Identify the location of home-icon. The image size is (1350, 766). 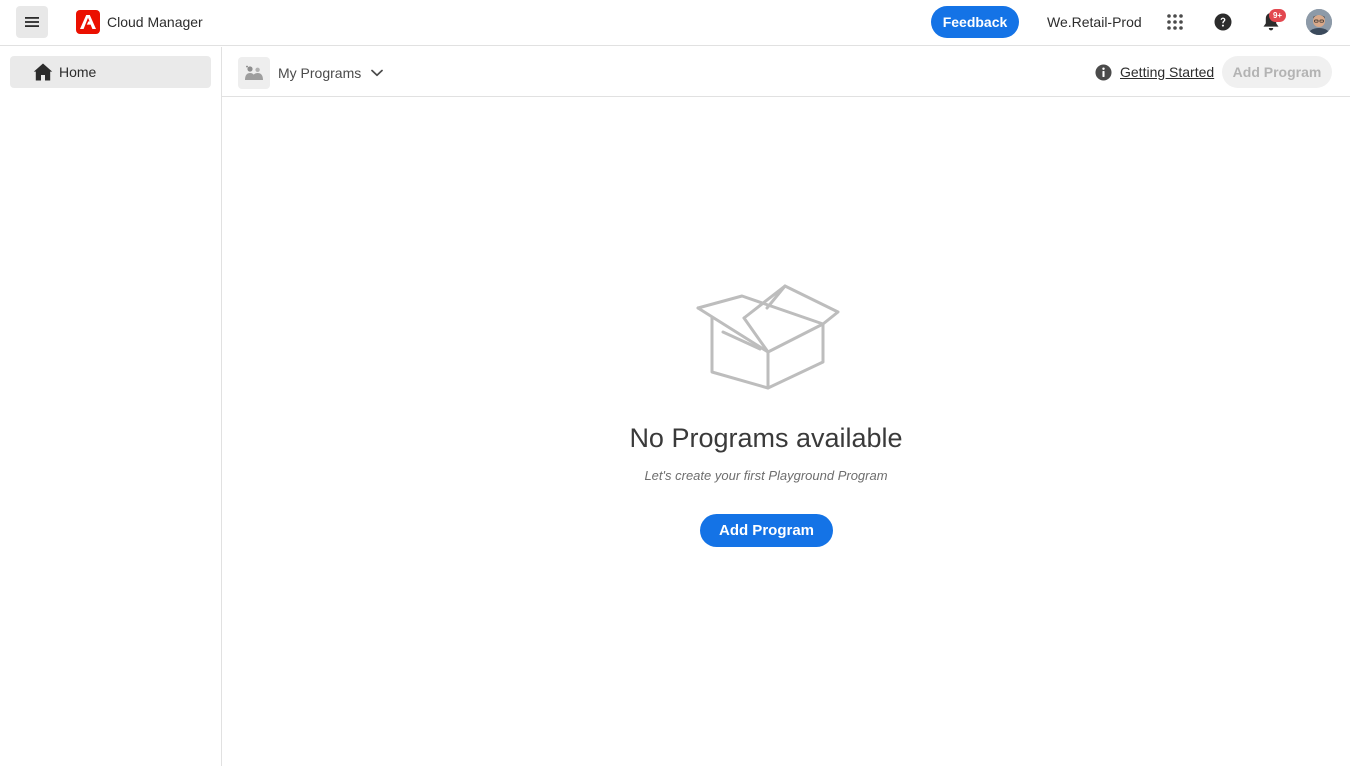
(43, 72).